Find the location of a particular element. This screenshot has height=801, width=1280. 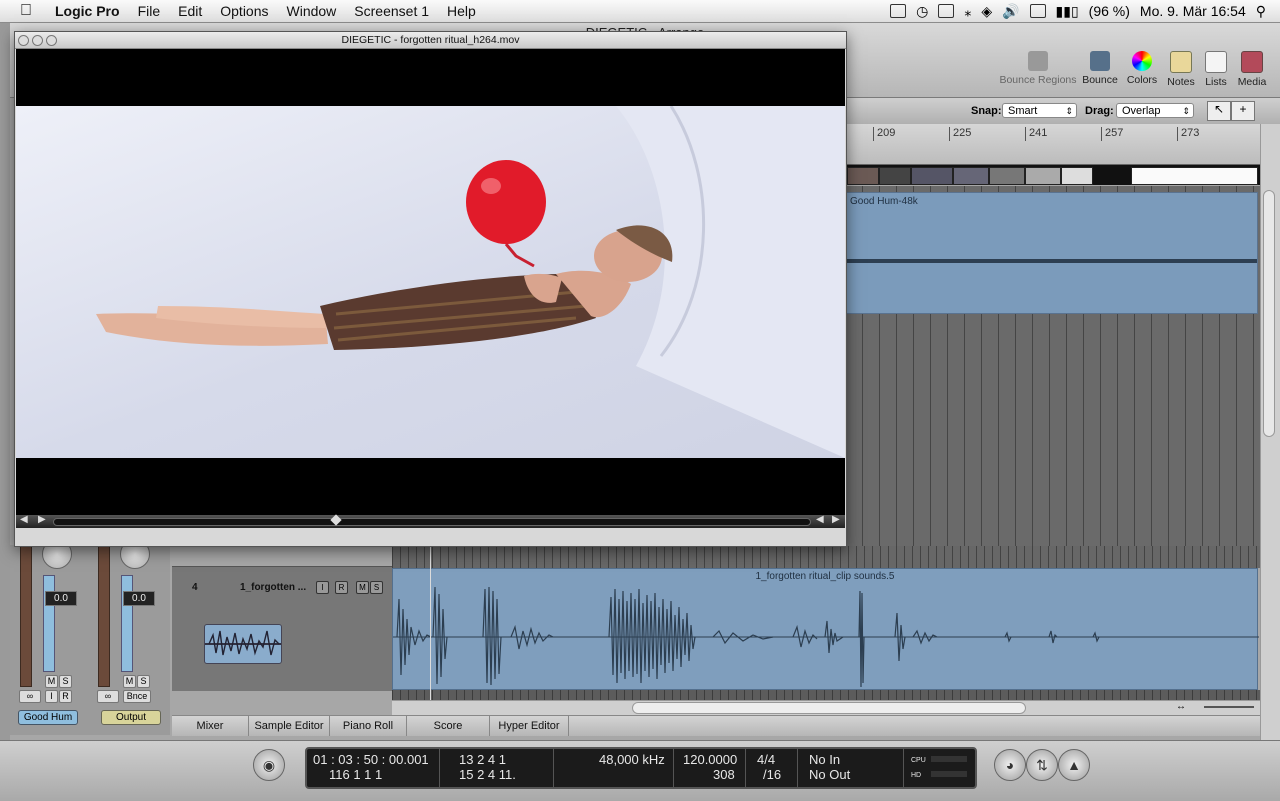

input-monitor-button: I is located at coordinates (51, 696).